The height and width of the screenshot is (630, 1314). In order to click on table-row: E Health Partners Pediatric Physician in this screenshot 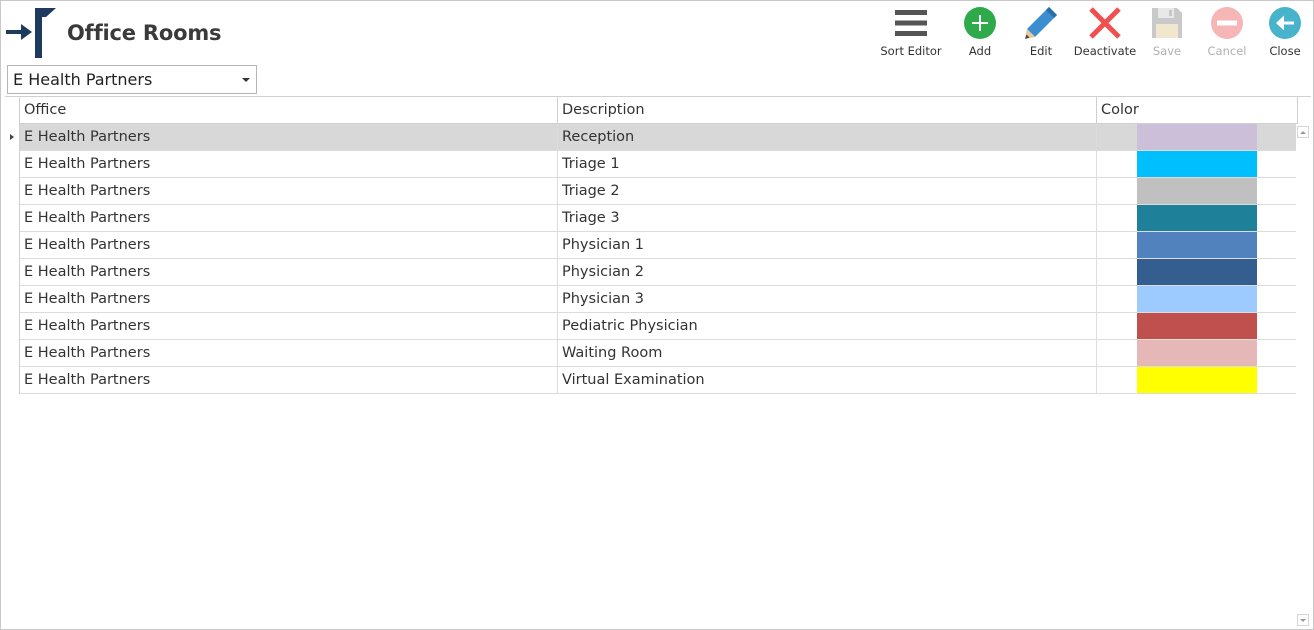, I will do `click(658, 326)`.